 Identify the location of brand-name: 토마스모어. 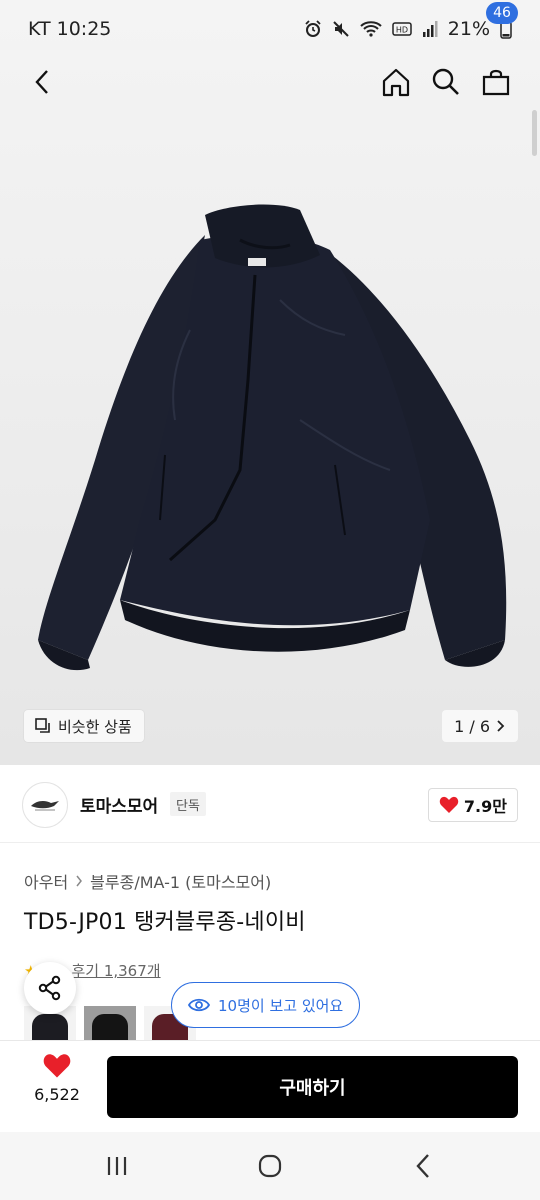
(119, 804).